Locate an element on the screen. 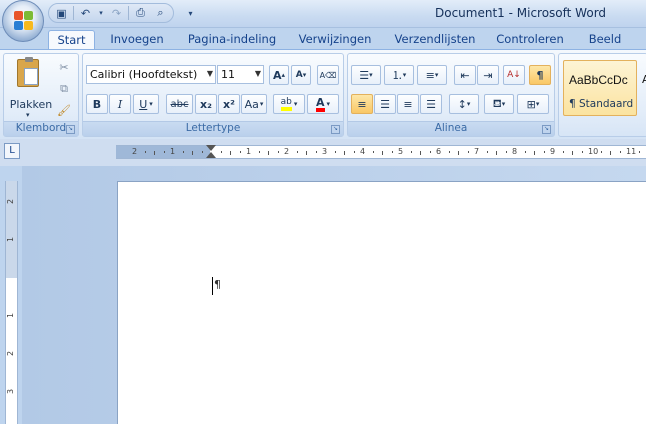  tab-selector-button: L is located at coordinates (12, 151).